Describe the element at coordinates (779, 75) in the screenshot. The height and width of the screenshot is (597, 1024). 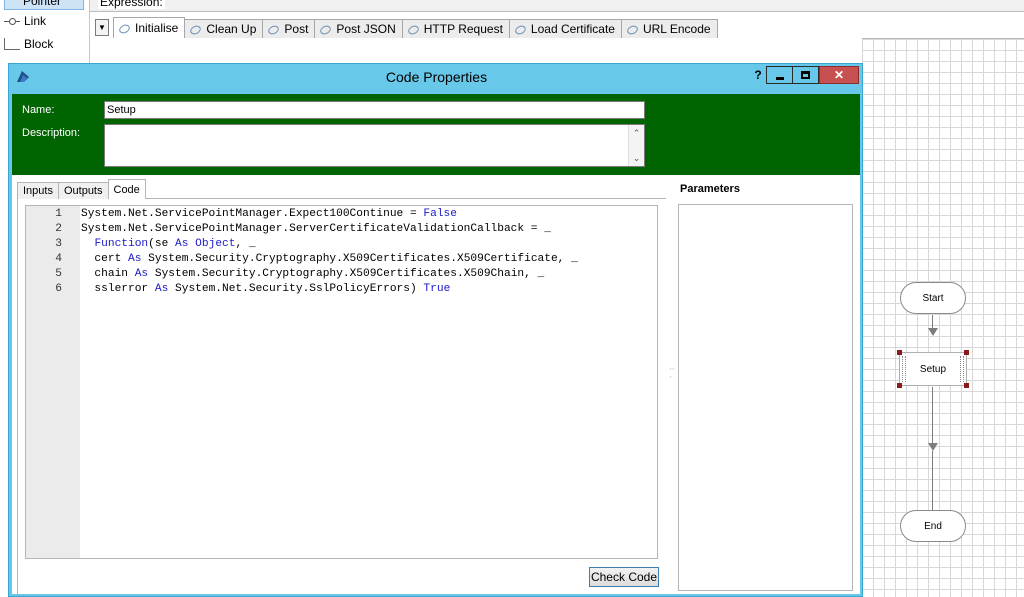
I see `minimize-button` at that location.